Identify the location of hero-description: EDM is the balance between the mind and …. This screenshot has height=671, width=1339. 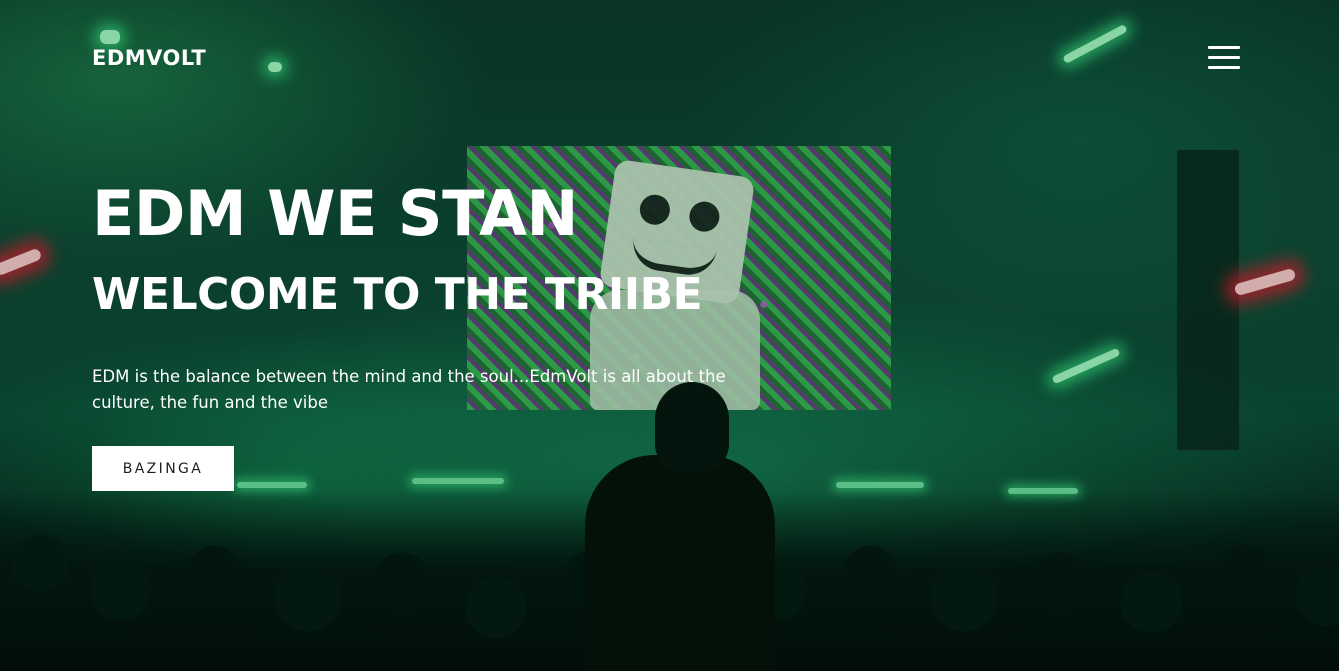
(409, 389).